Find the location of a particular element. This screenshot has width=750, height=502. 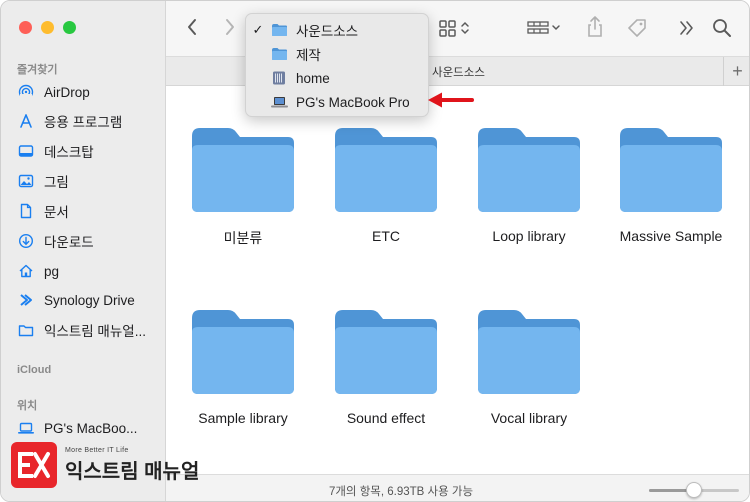

tag-icon is located at coordinates (637, 28).